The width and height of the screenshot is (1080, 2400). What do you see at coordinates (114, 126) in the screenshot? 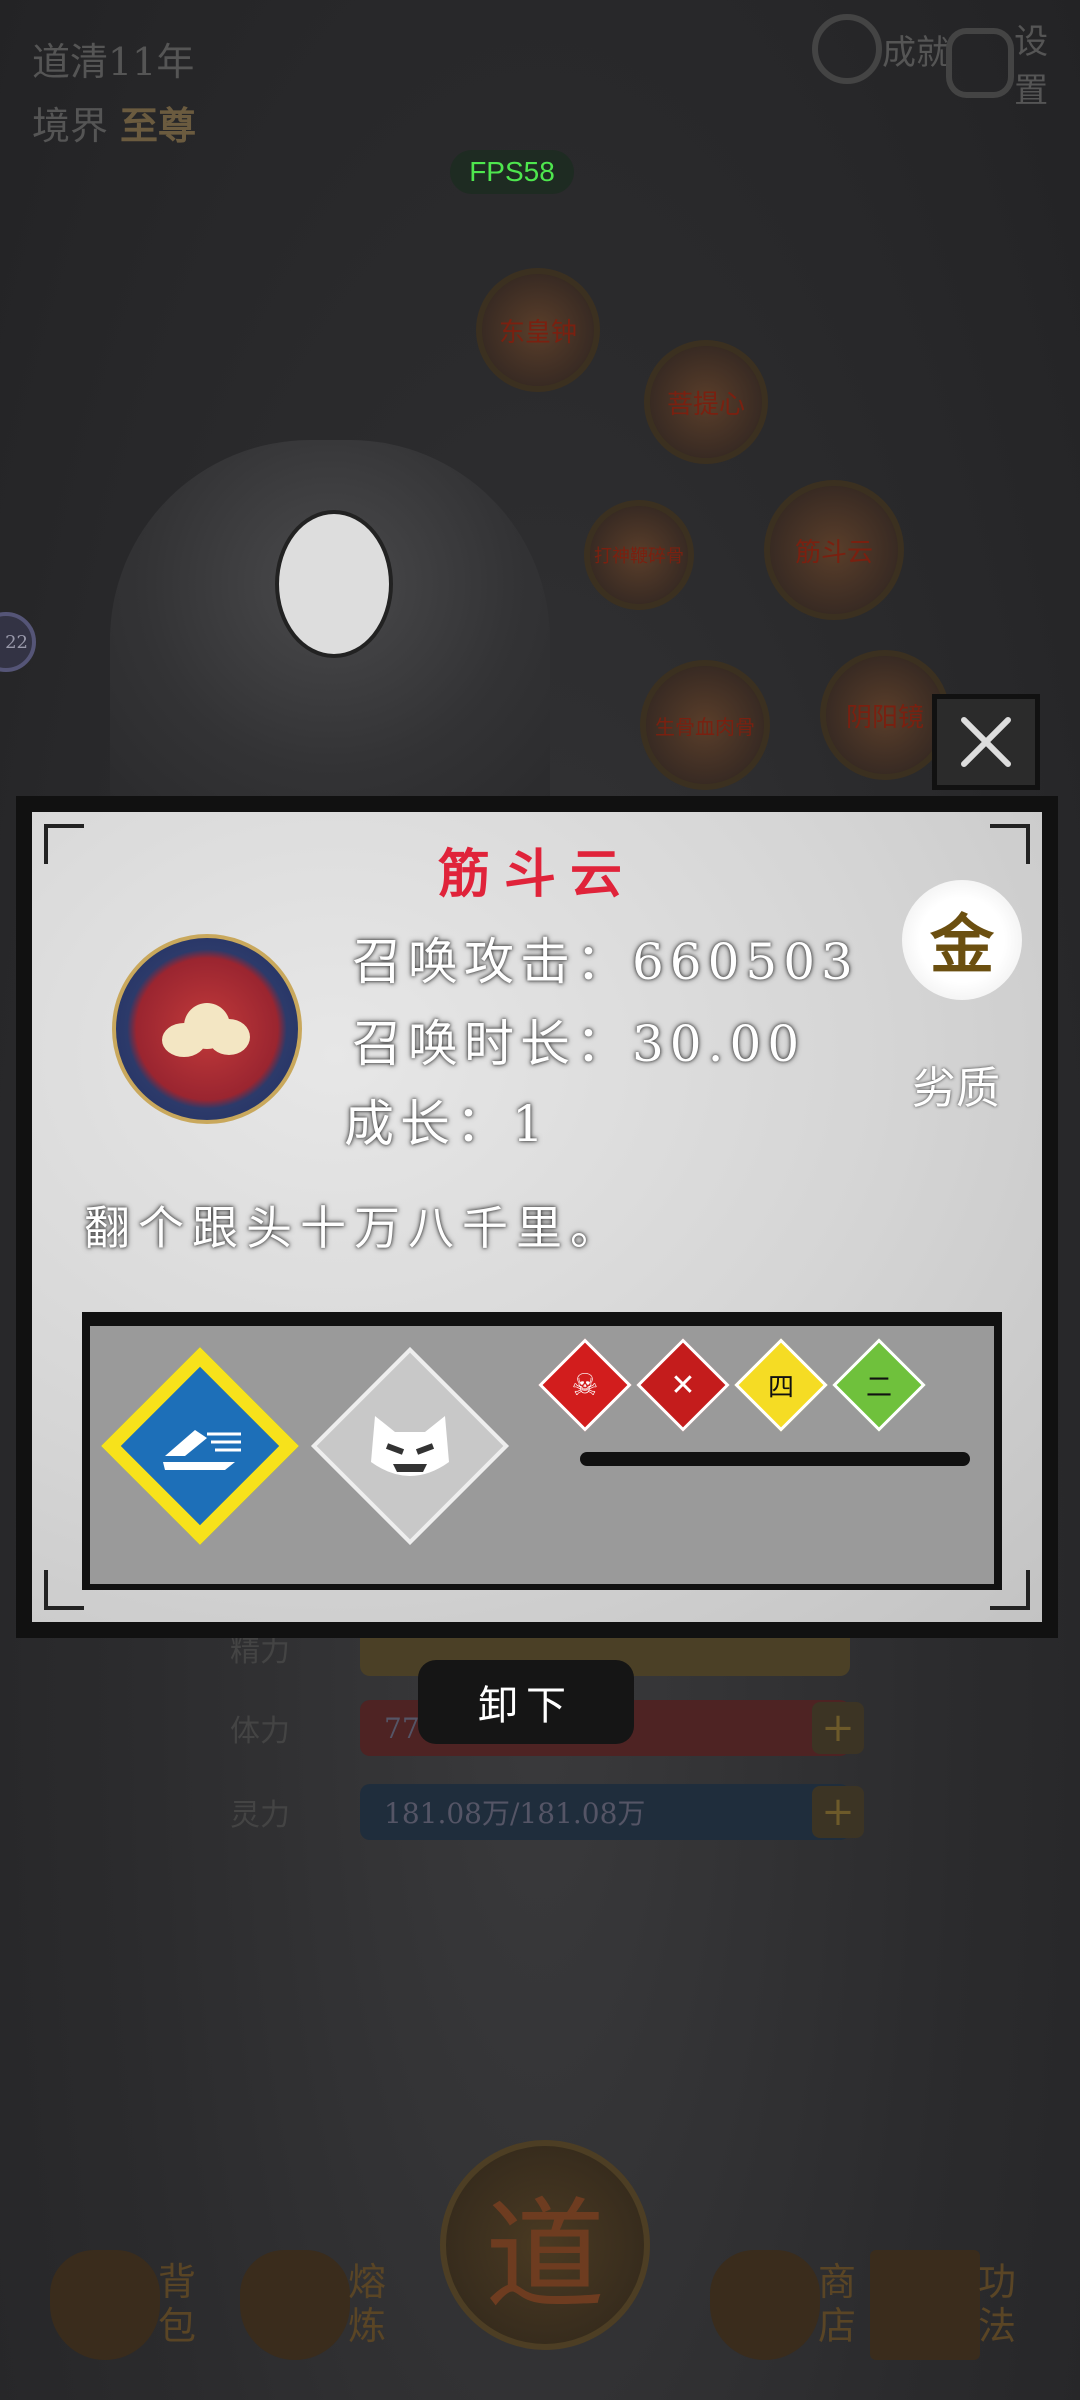
I see `realm-line: 境界 至尊` at bounding box center [114, 126].